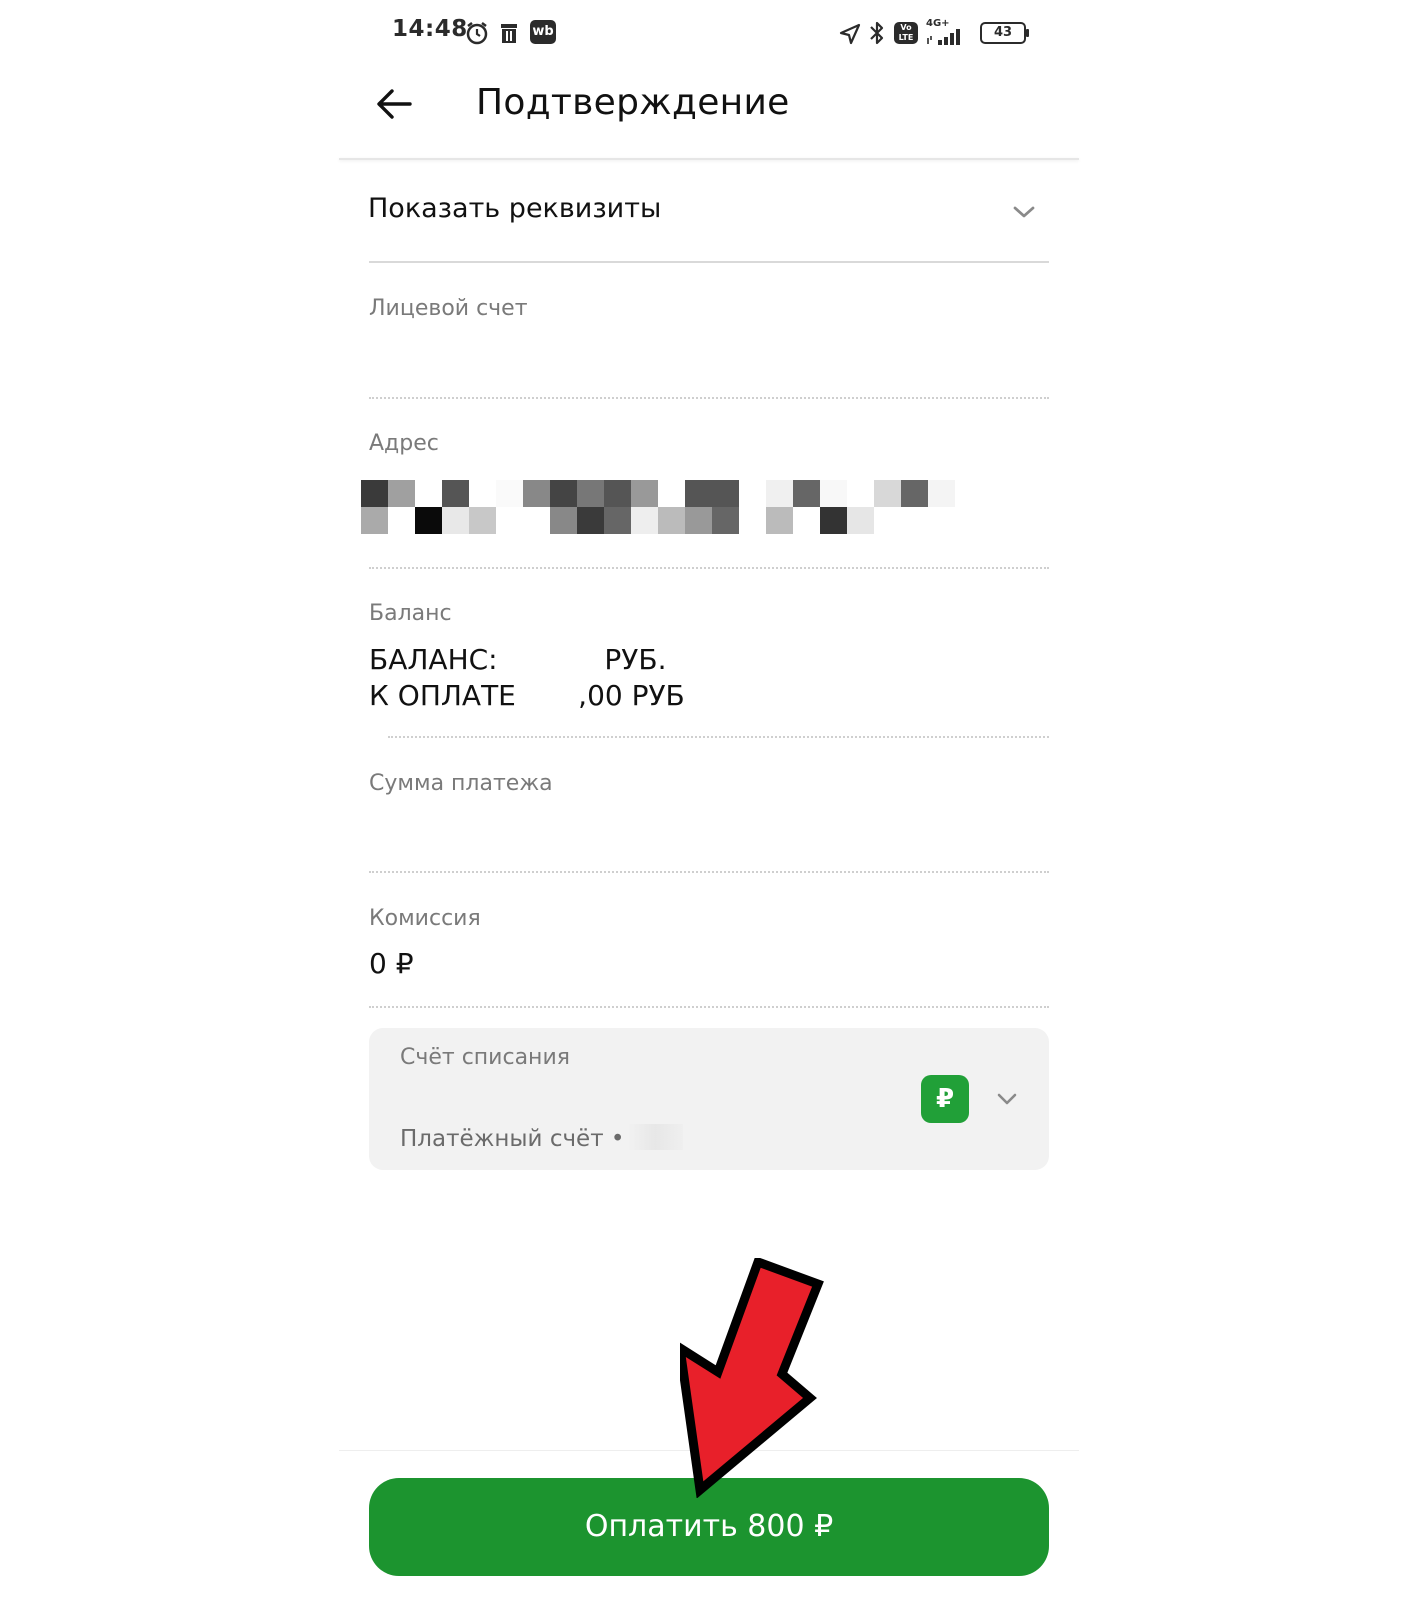 This screenshot has width=1416, height=1600. What do you see at coordinates (850, 34) in the screenshot?
I see `location-arrow-icon` at bounding box center [850, 34].